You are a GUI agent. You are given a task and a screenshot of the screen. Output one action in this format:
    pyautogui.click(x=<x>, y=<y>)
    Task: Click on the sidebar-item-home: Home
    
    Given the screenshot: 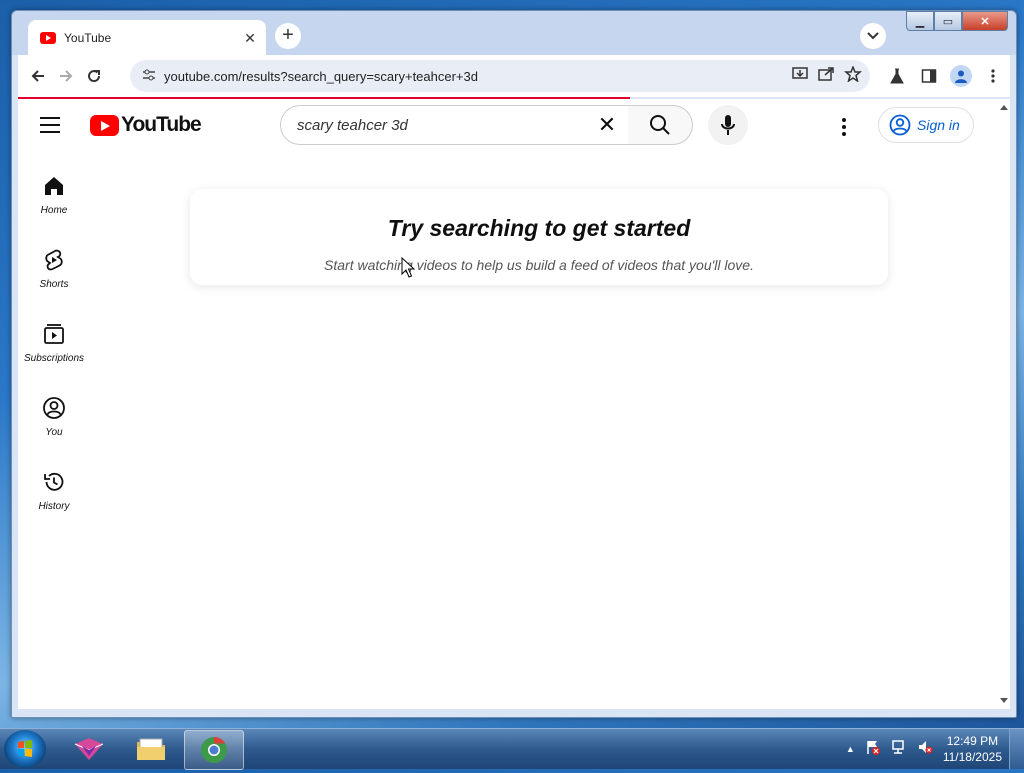 What is the action you would take?
    pyautogui.click(x=54, y=199)
    